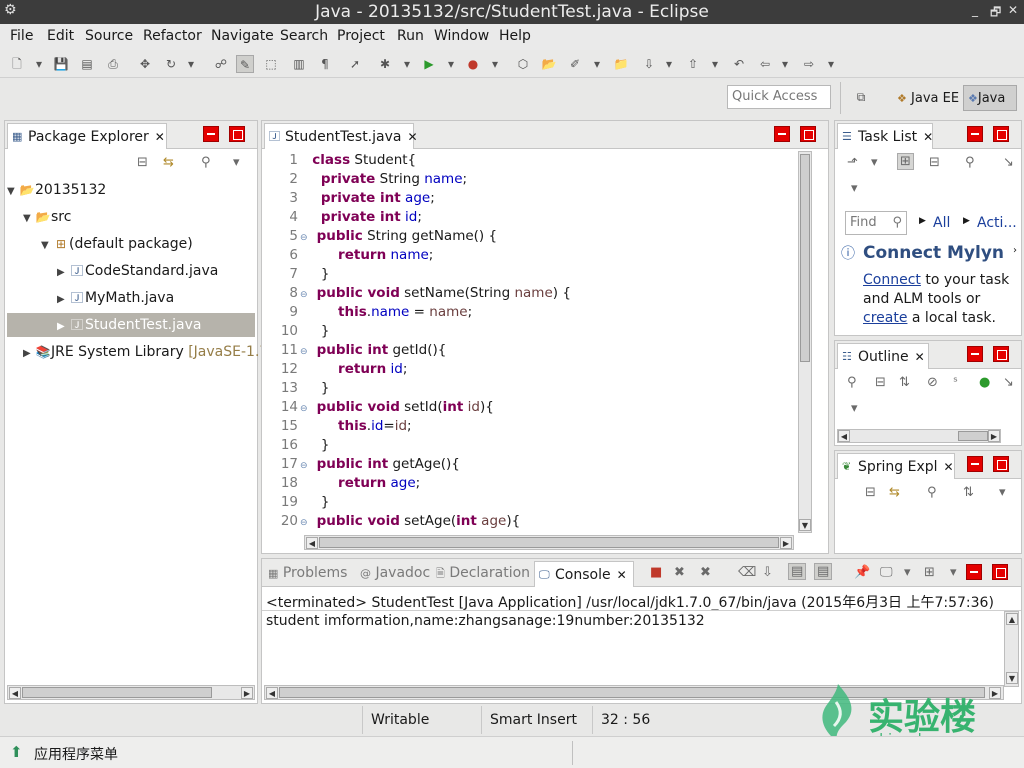 The width and height of the screenshot is (1024, 768). I want to click on vertical-scrollbar: ▲ ▼, so click(1011, 649).